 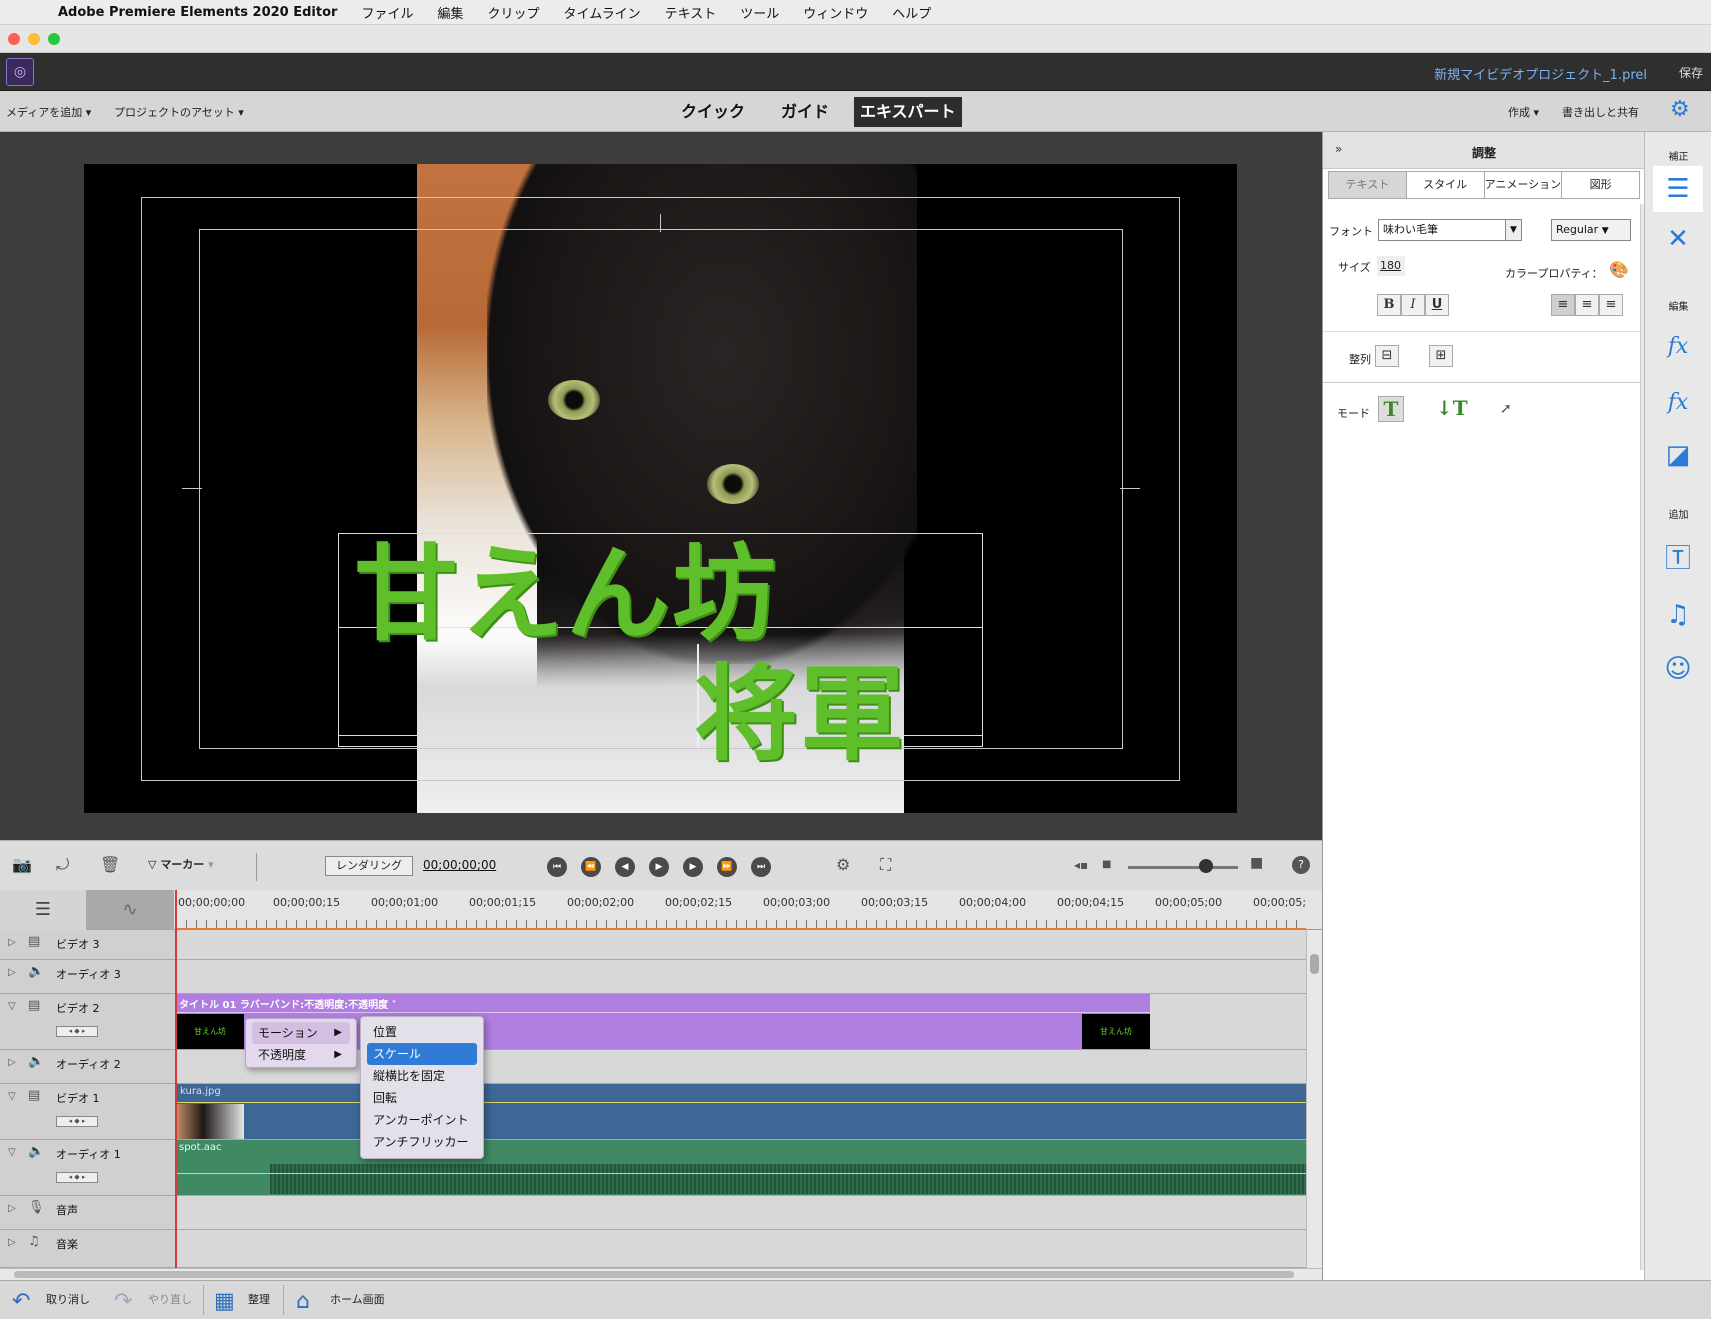 I want to click on menu-window: ウィンドウ, so click(x=835, y=12).